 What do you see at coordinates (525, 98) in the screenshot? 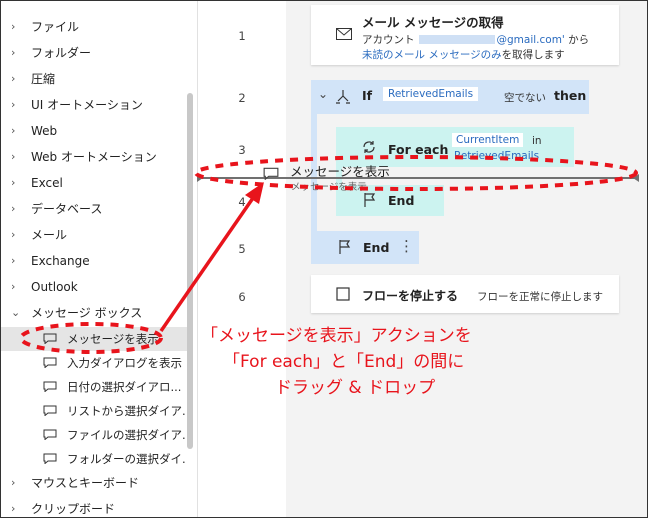
I see `condition-text: 空でない` at bounding box center [525, 98].